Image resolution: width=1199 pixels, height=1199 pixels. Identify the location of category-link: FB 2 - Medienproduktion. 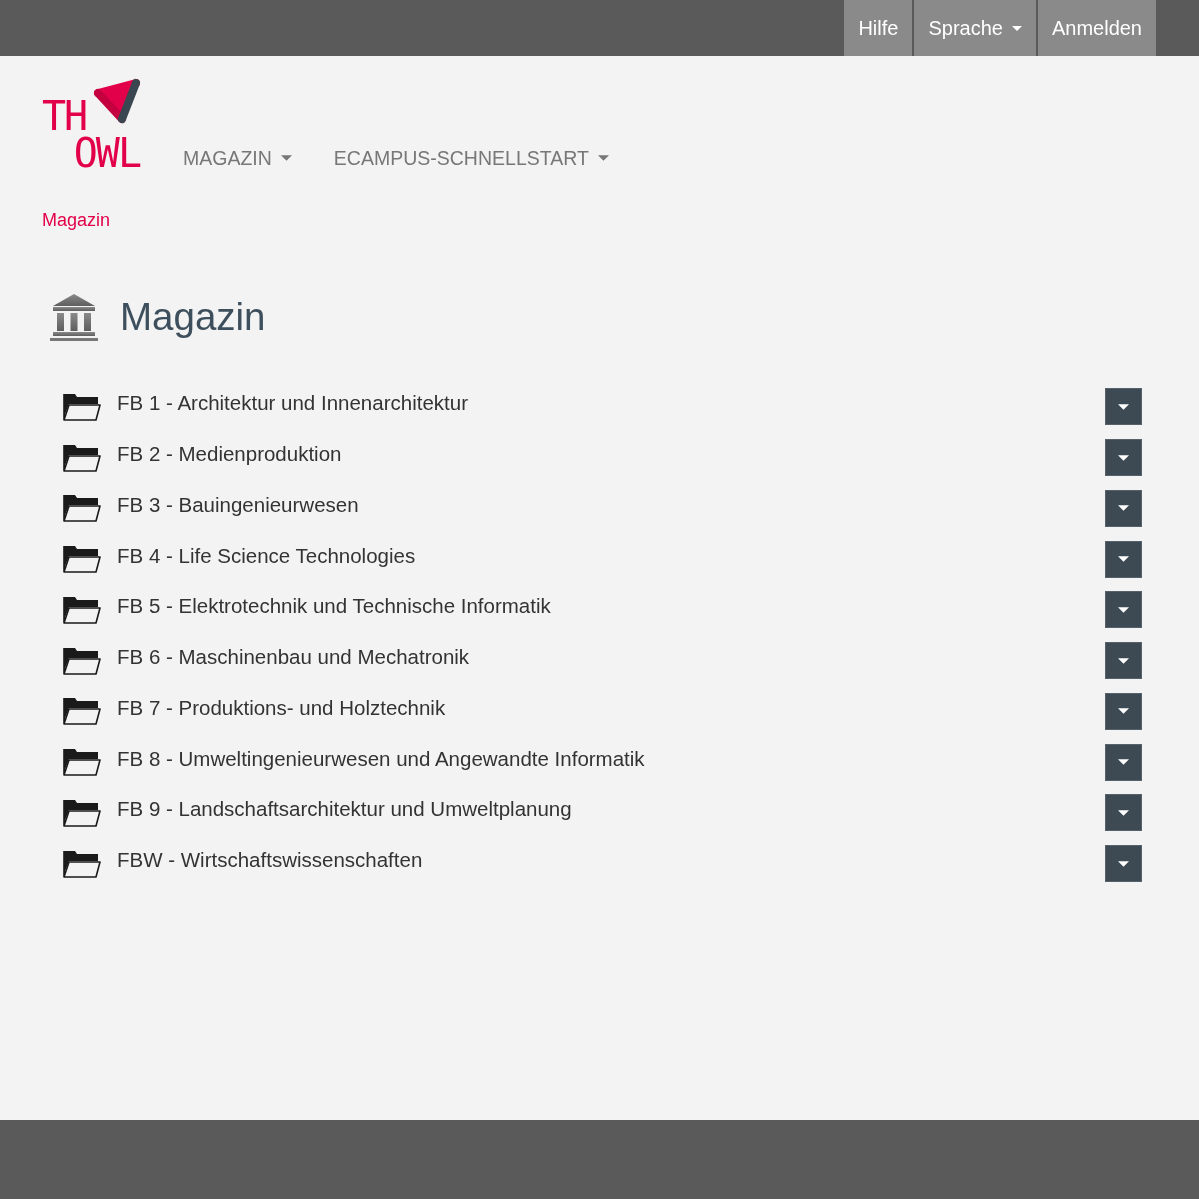
(229, 454).